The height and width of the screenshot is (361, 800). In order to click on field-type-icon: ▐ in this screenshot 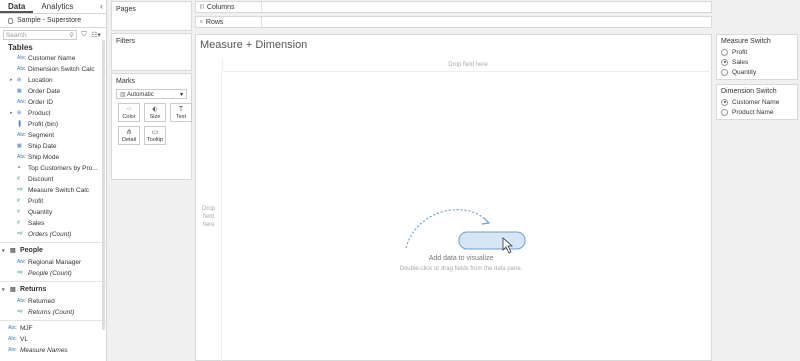, I will do `click(19, 124)`.